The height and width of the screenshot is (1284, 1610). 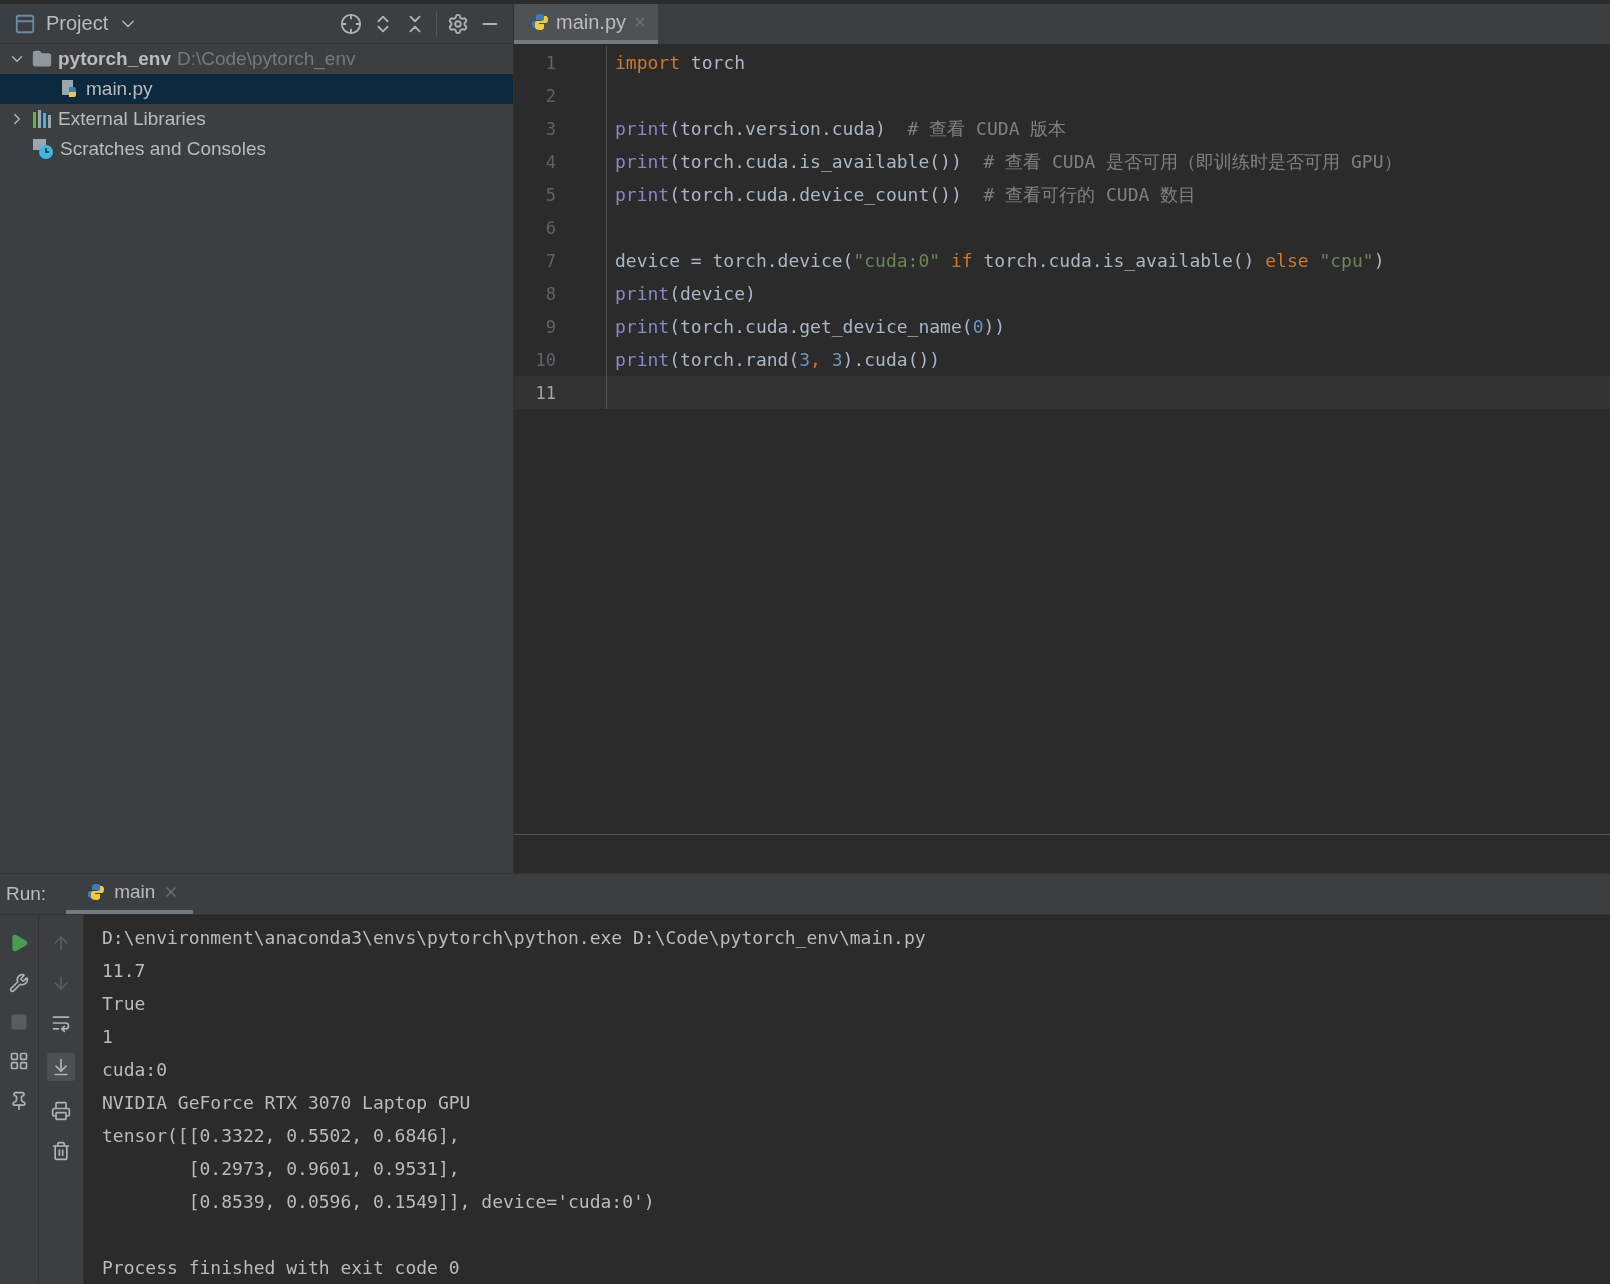 I want to click on scroll-to-end-button, so click(x=61, y=1067).